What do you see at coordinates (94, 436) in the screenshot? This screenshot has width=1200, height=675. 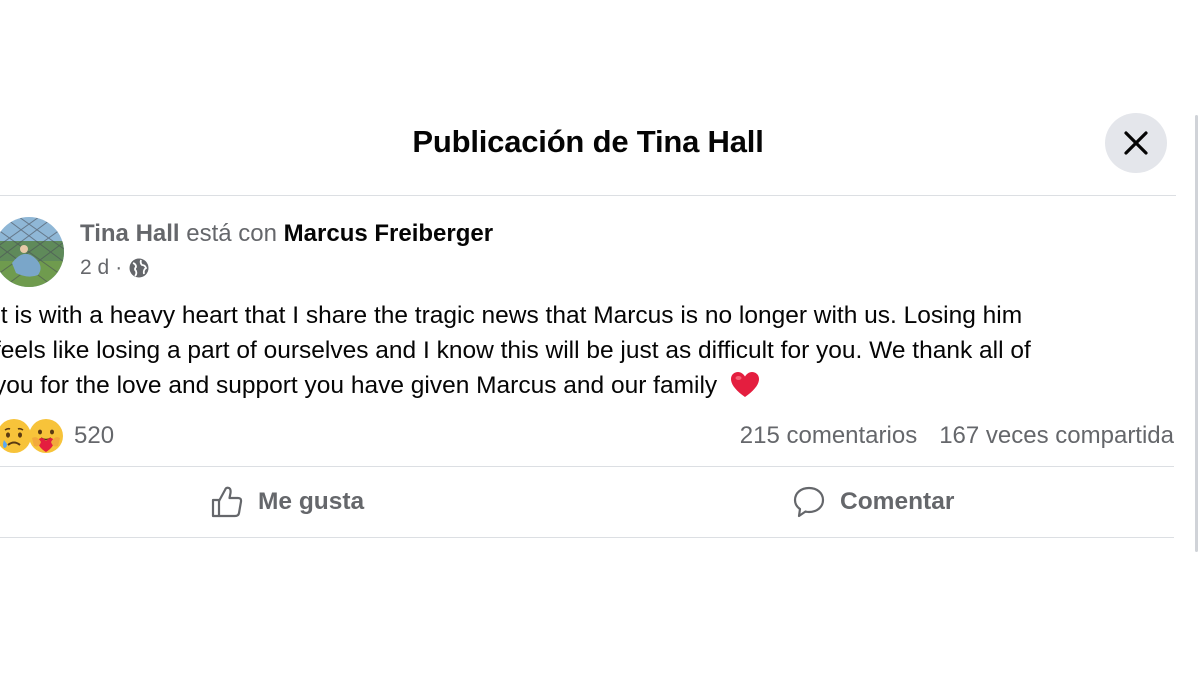 I see `reactions-count: 520` at bounding box center [94, 436].